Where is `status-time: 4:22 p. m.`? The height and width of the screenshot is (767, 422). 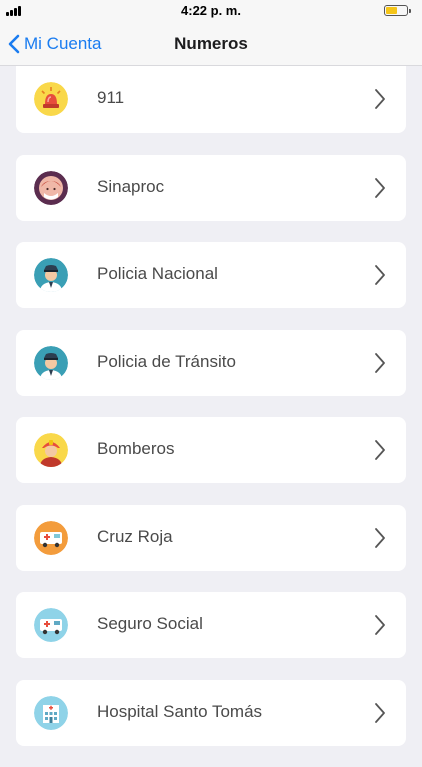
status-time: 4:22 p. m. is located at coordinates (211, 10).